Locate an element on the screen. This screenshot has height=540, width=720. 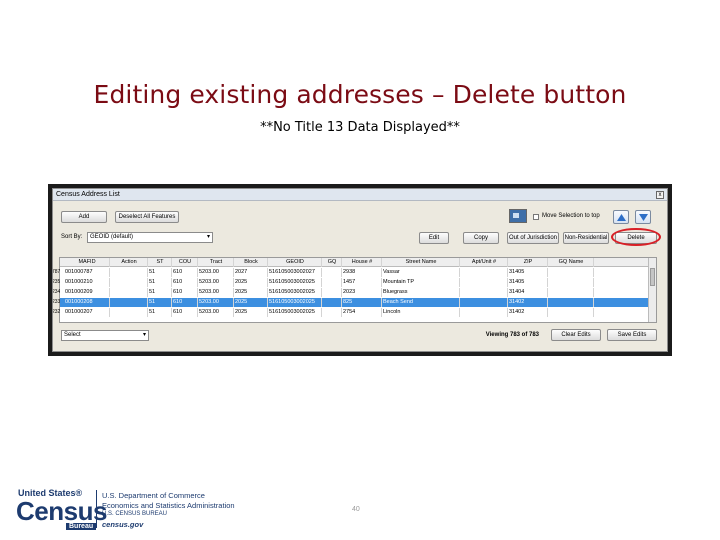
row-number: 233 is located at coordinates (56, 302).